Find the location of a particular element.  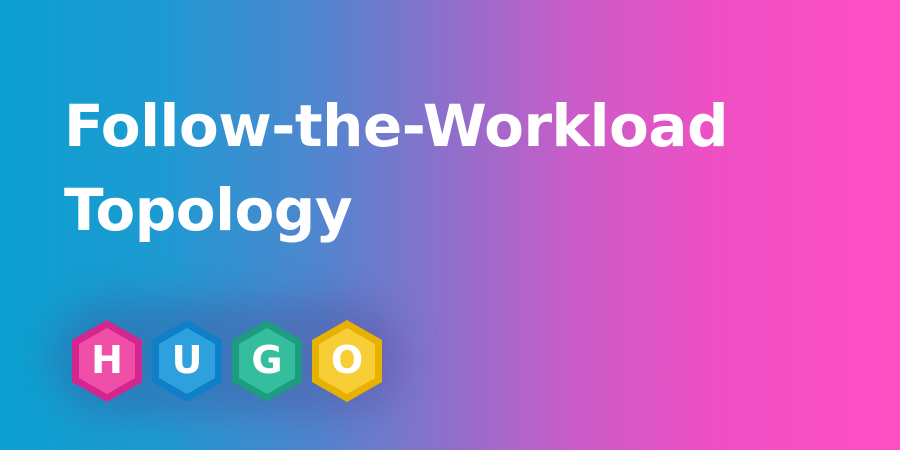

hugo-logo-h-hexagon: H is located at coordinates (107, 361).